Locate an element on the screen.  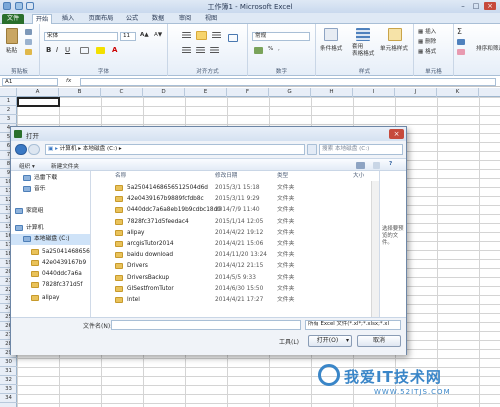
font-name-select: 宋体 is located at coordinates (81, 36).